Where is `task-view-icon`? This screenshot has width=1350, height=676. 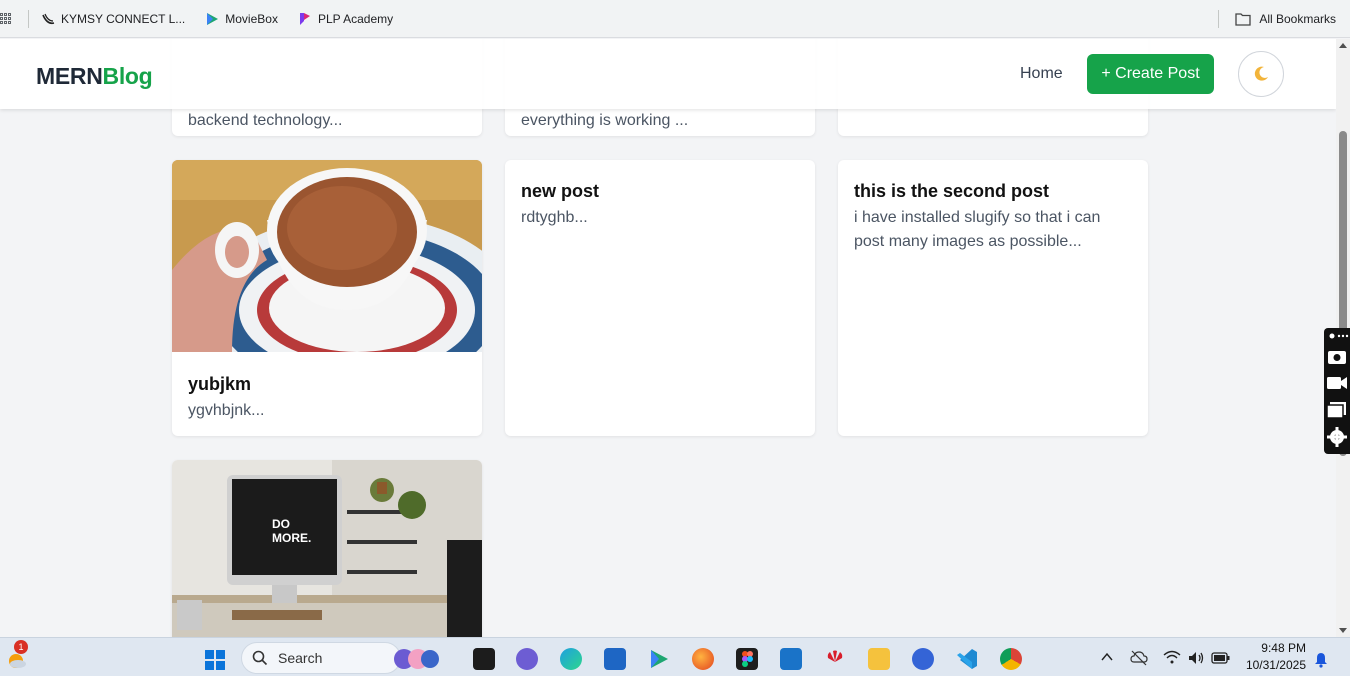 task-view-icon is located at coordinates (484, 659).